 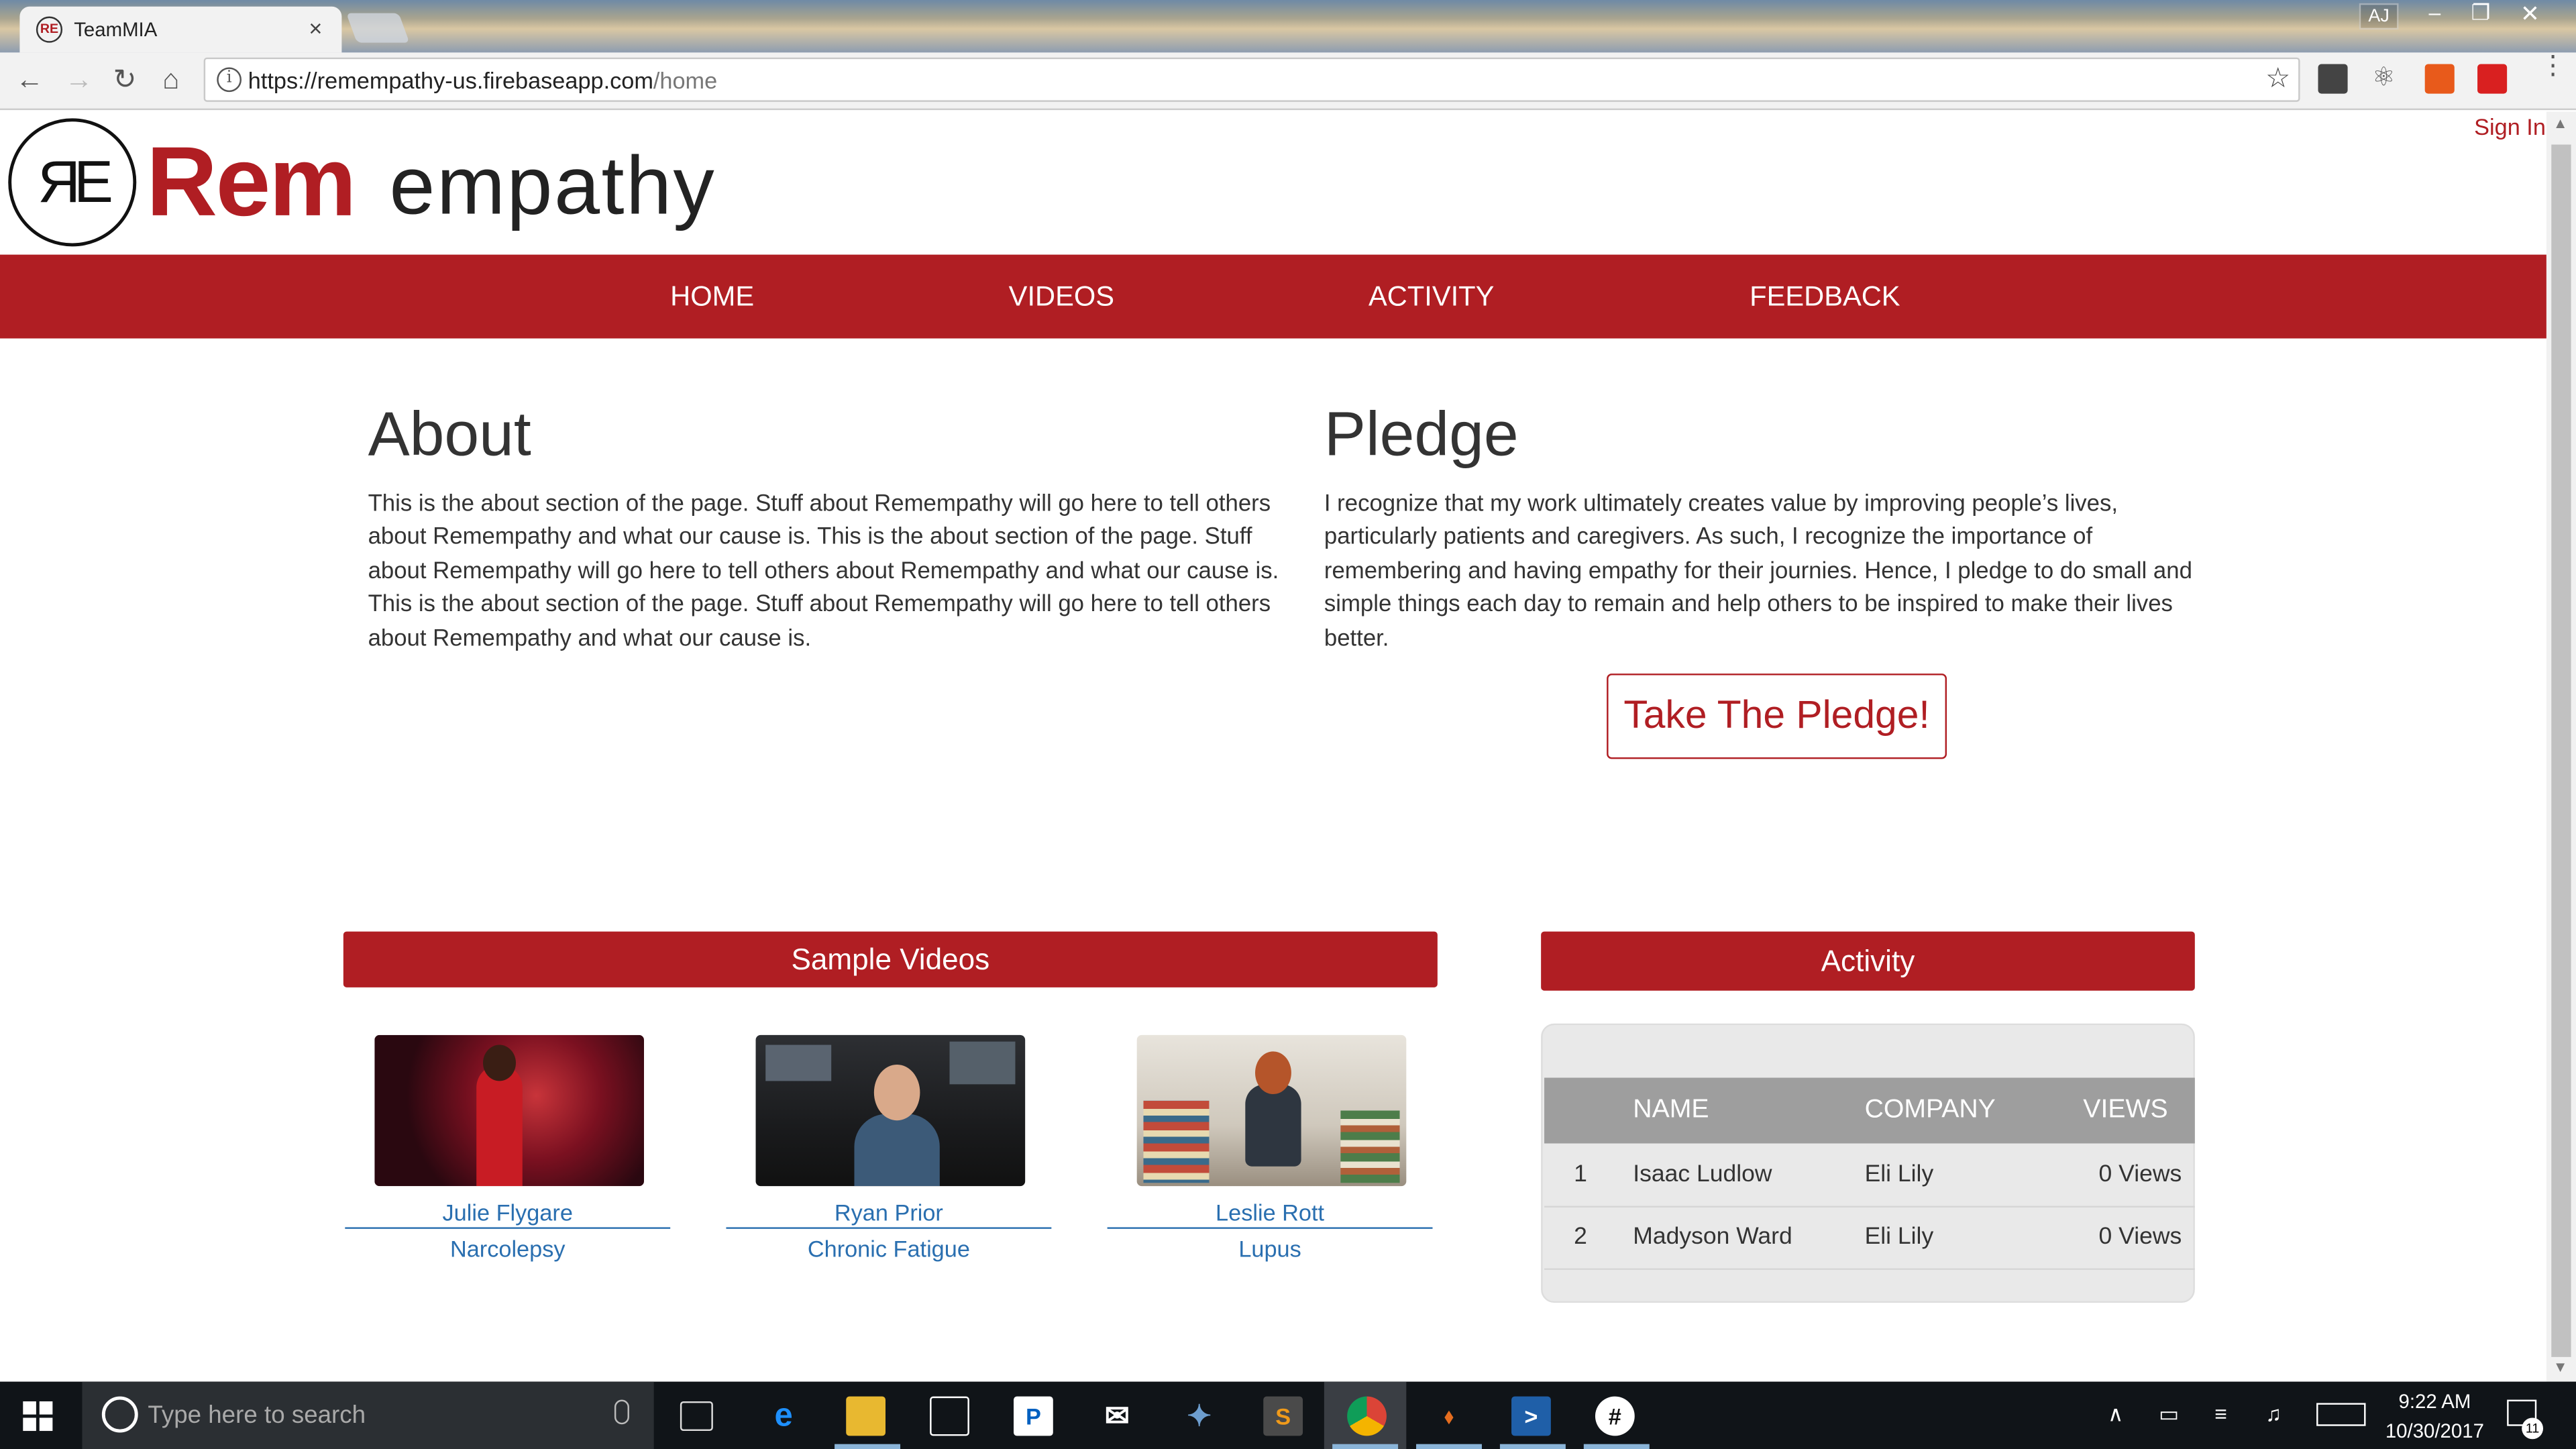 I want to click on menu-icon: ⋮, so click(x=2553, y=67).